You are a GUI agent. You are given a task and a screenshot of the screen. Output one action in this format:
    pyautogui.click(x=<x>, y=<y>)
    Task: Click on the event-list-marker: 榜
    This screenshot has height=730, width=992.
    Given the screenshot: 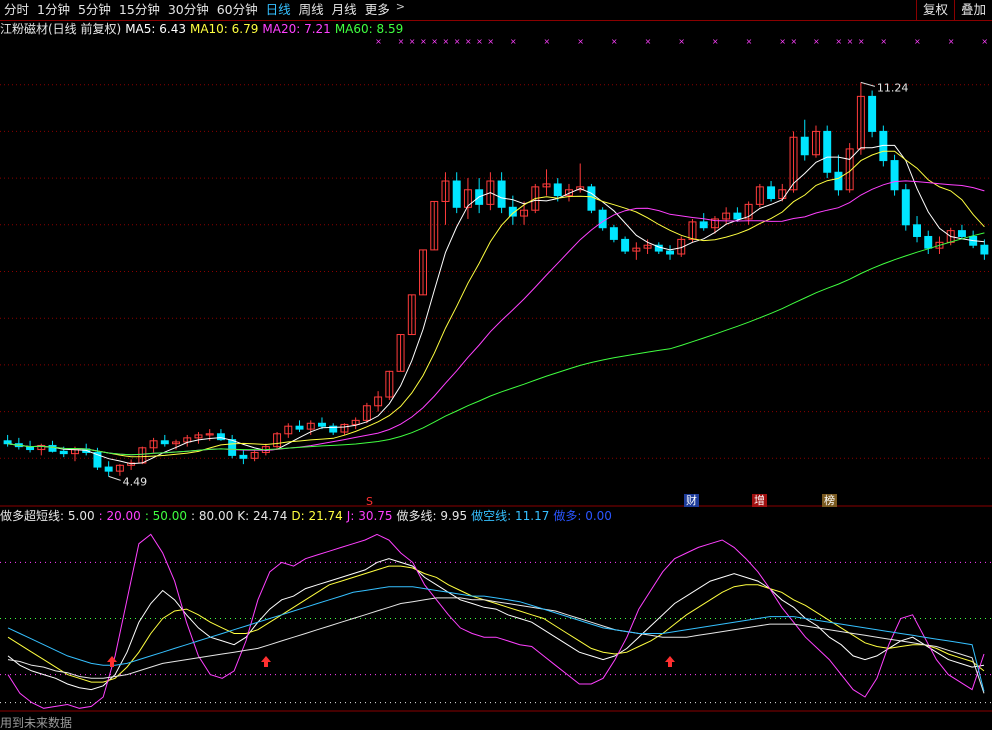 What is the action you would take?
    pyautogui.click(x=829, y=500)
    